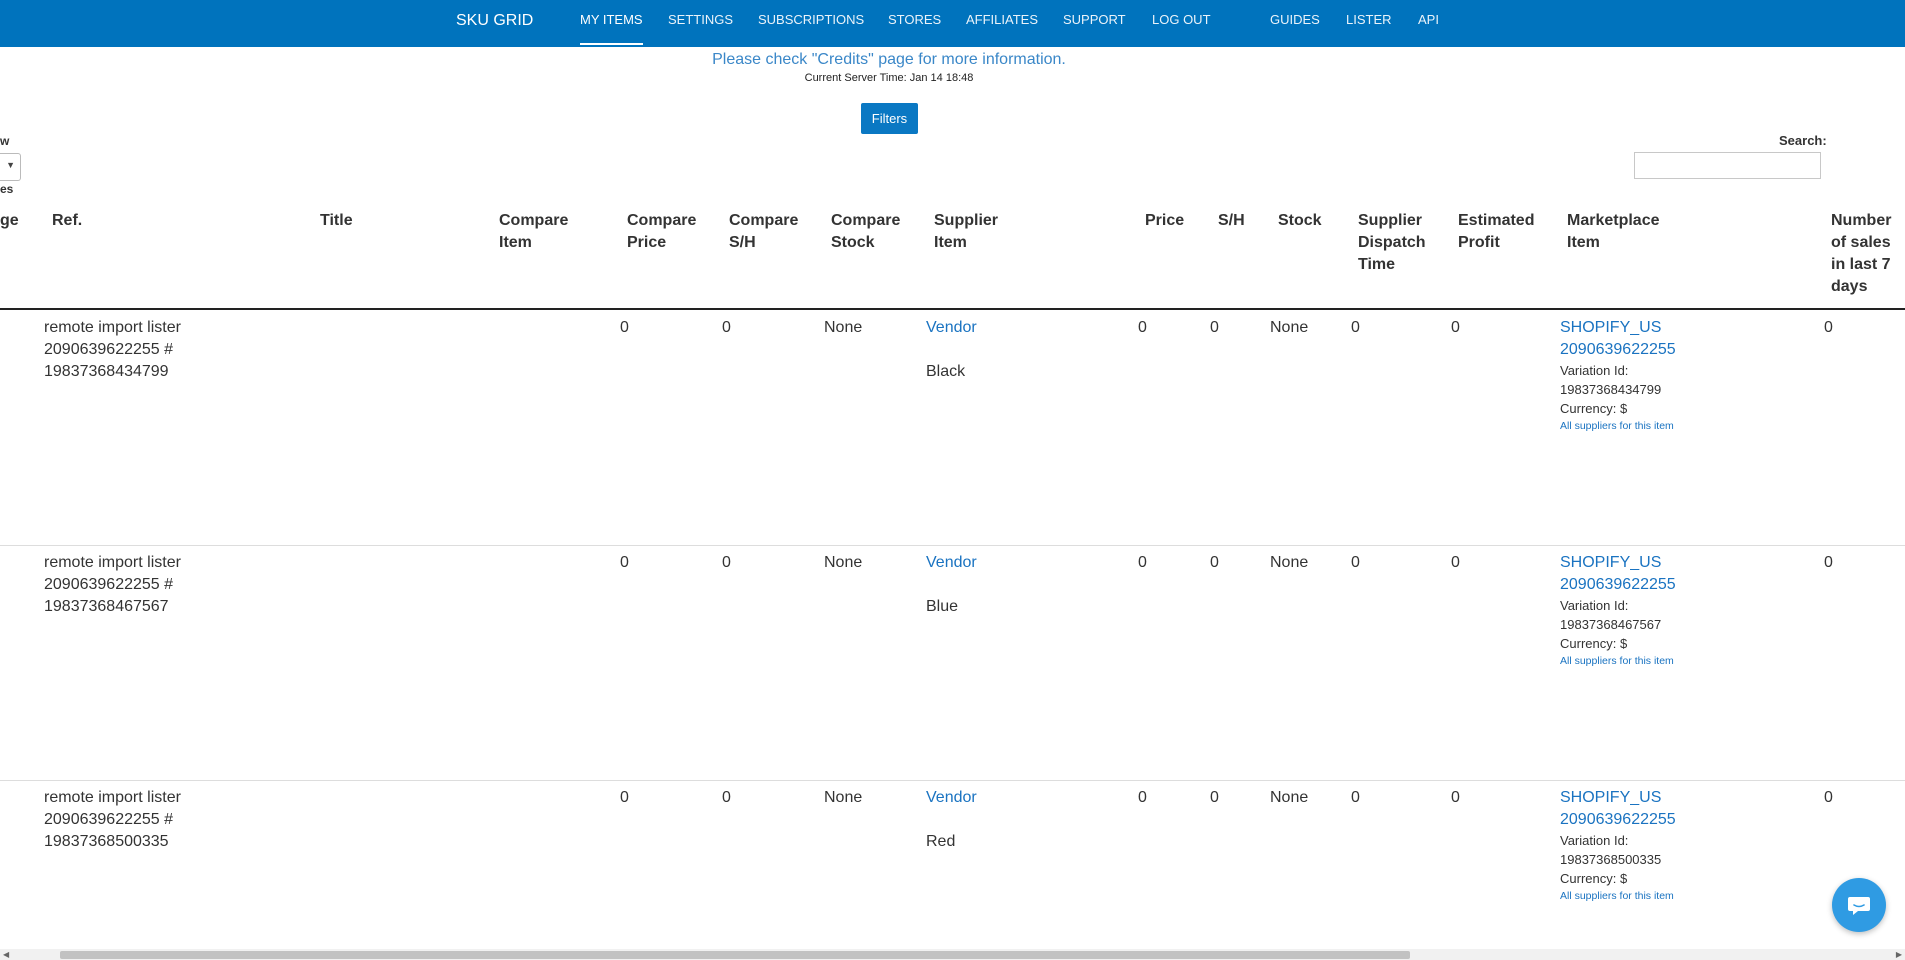 Image resolution: width=1905 pixels, height=960 pixels. What do you see at coordinates (67, 221) in the screenshot?
I see `column-header-ref: Ref.` at bounding box center [67, 221].